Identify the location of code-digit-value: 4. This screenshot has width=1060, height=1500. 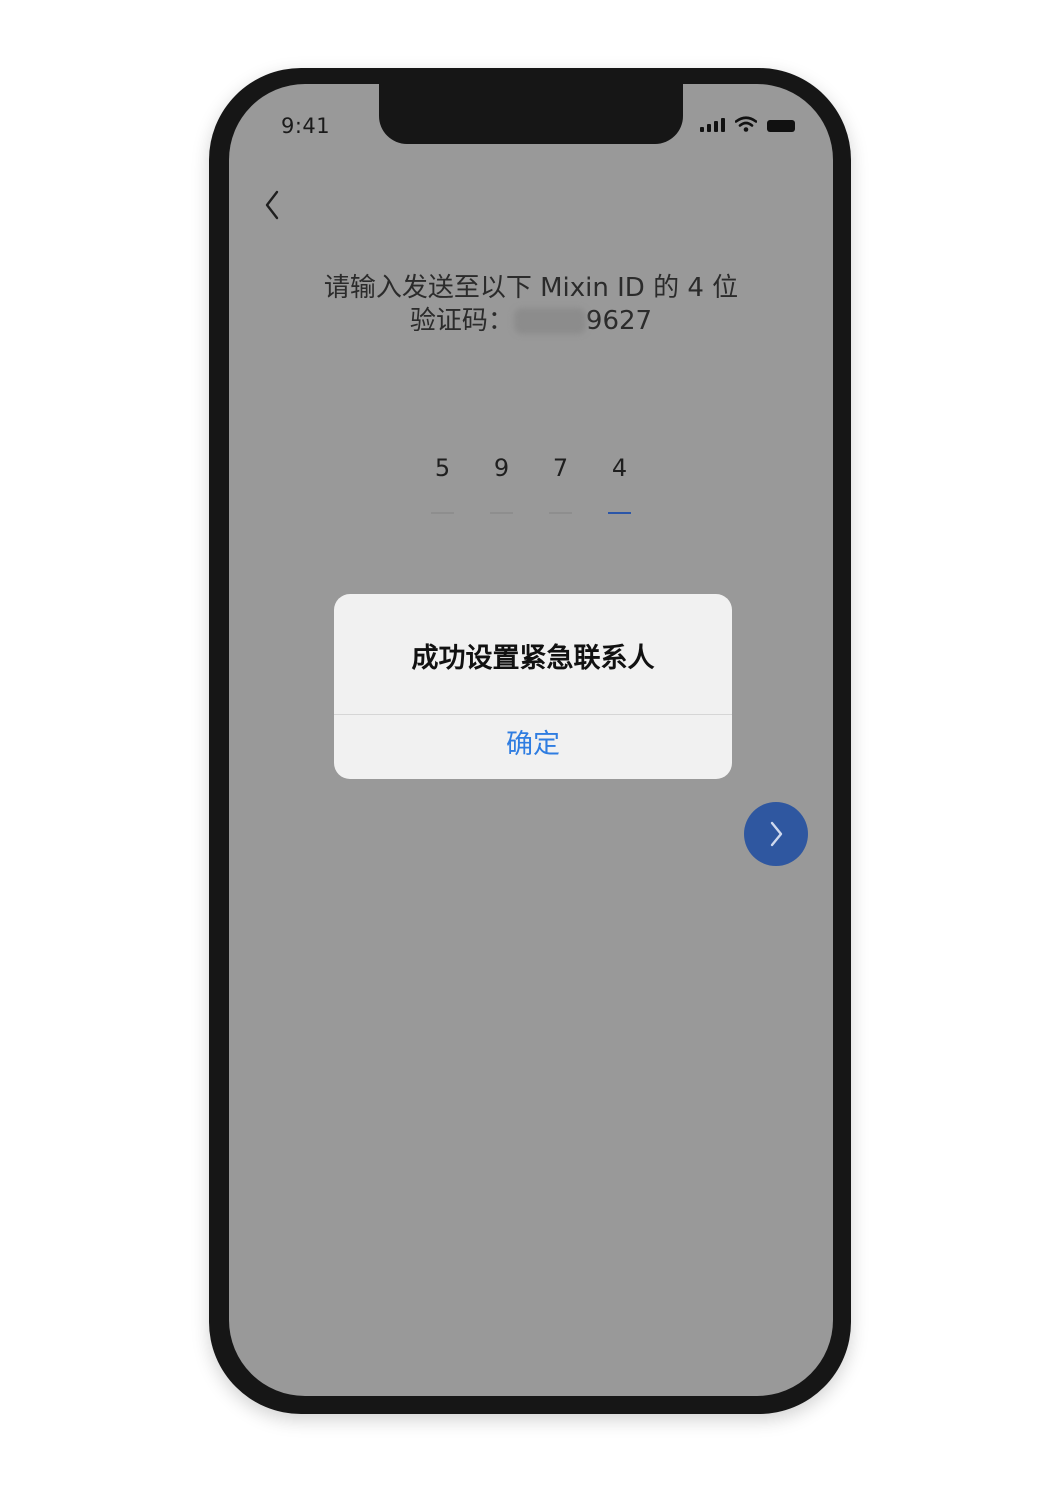
(619, 468).